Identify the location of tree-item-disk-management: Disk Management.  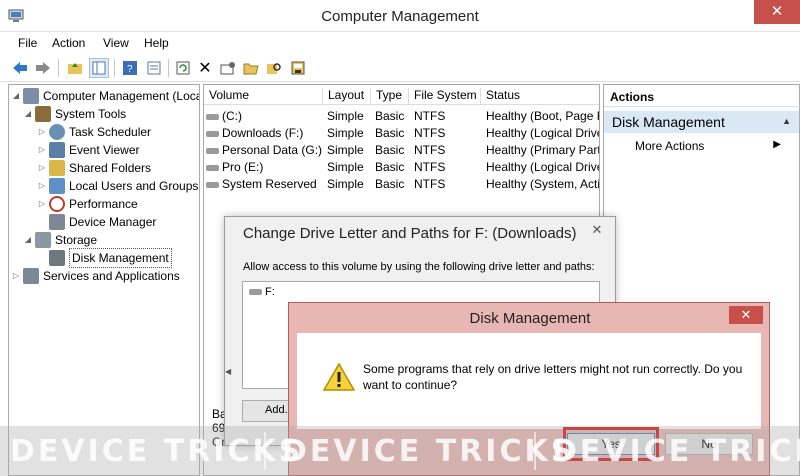
(110, 258).